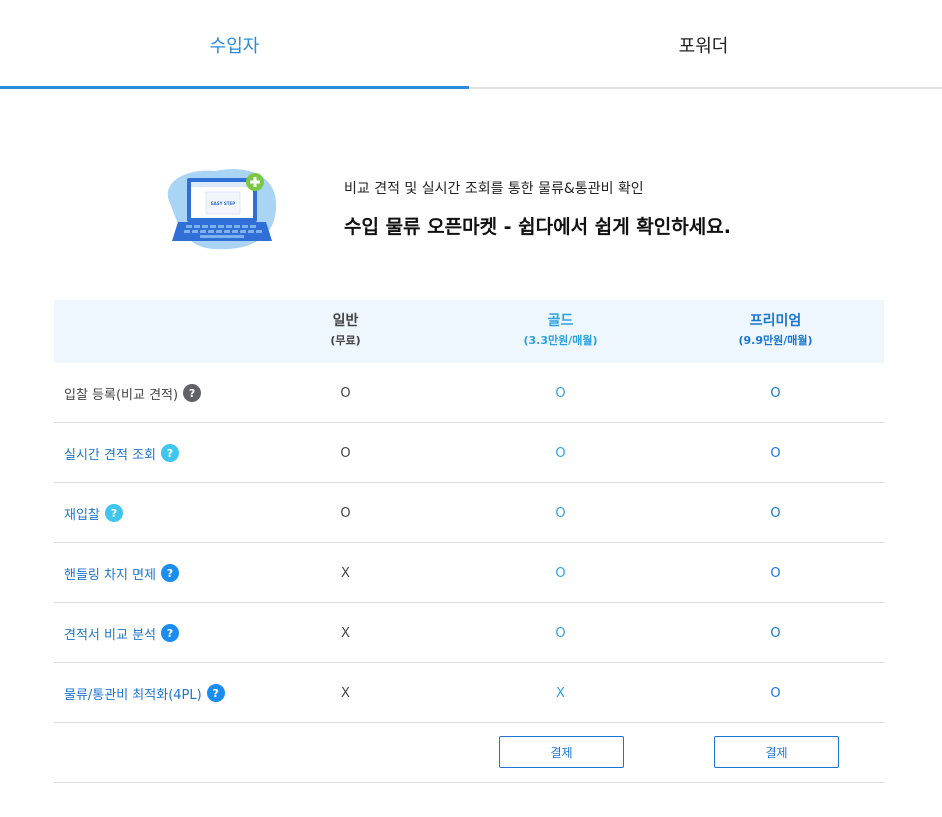 The height and width of the screenshot is (817, 942). Describe the element at coordinates (345, 321) in the screenshot. I see `plan-name: 일반` at that location.